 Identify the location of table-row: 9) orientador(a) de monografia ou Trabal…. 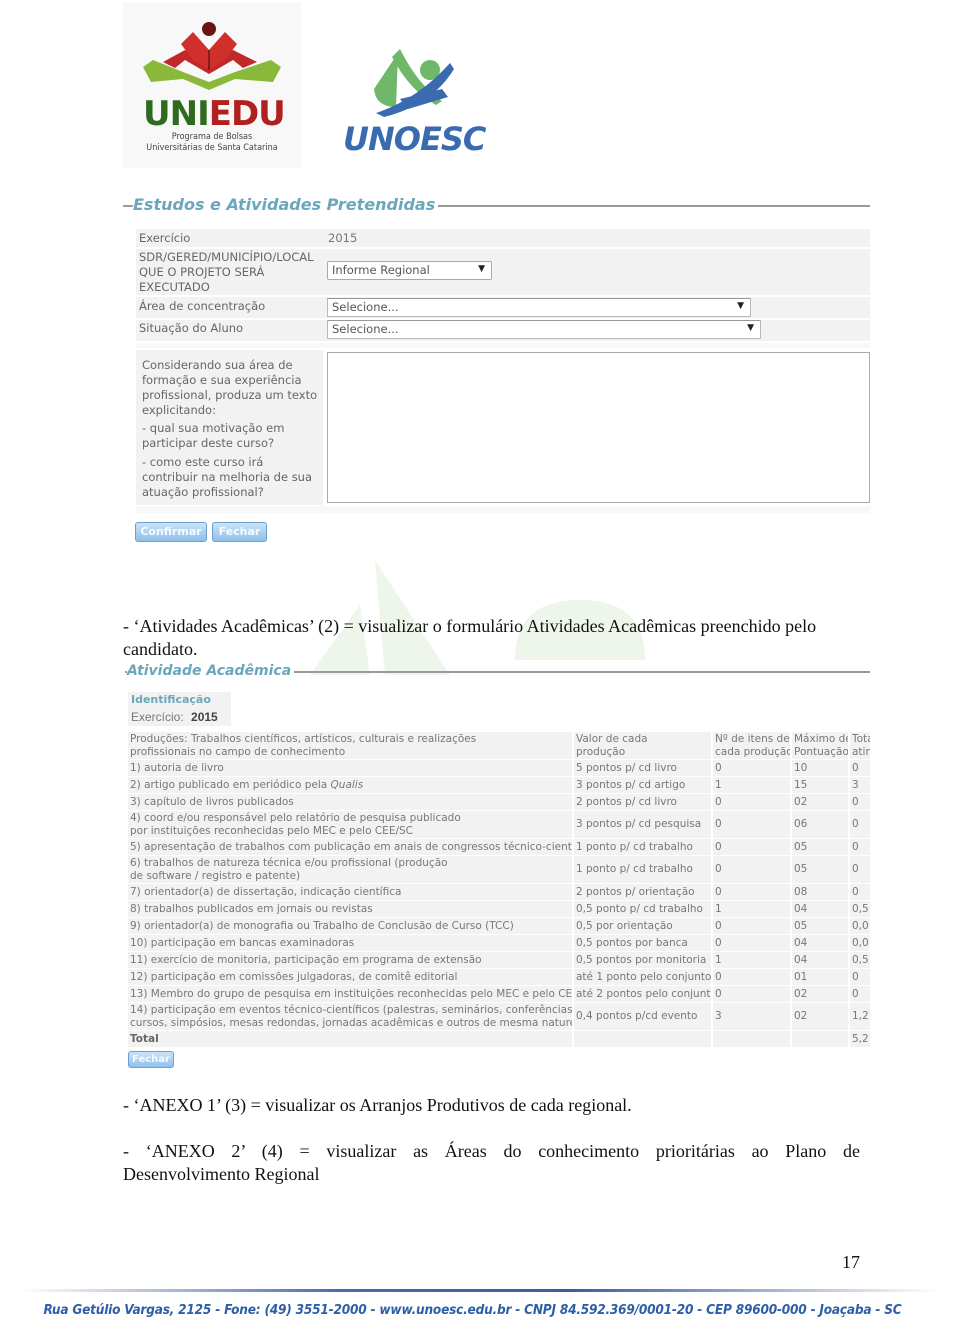
(499, 926).